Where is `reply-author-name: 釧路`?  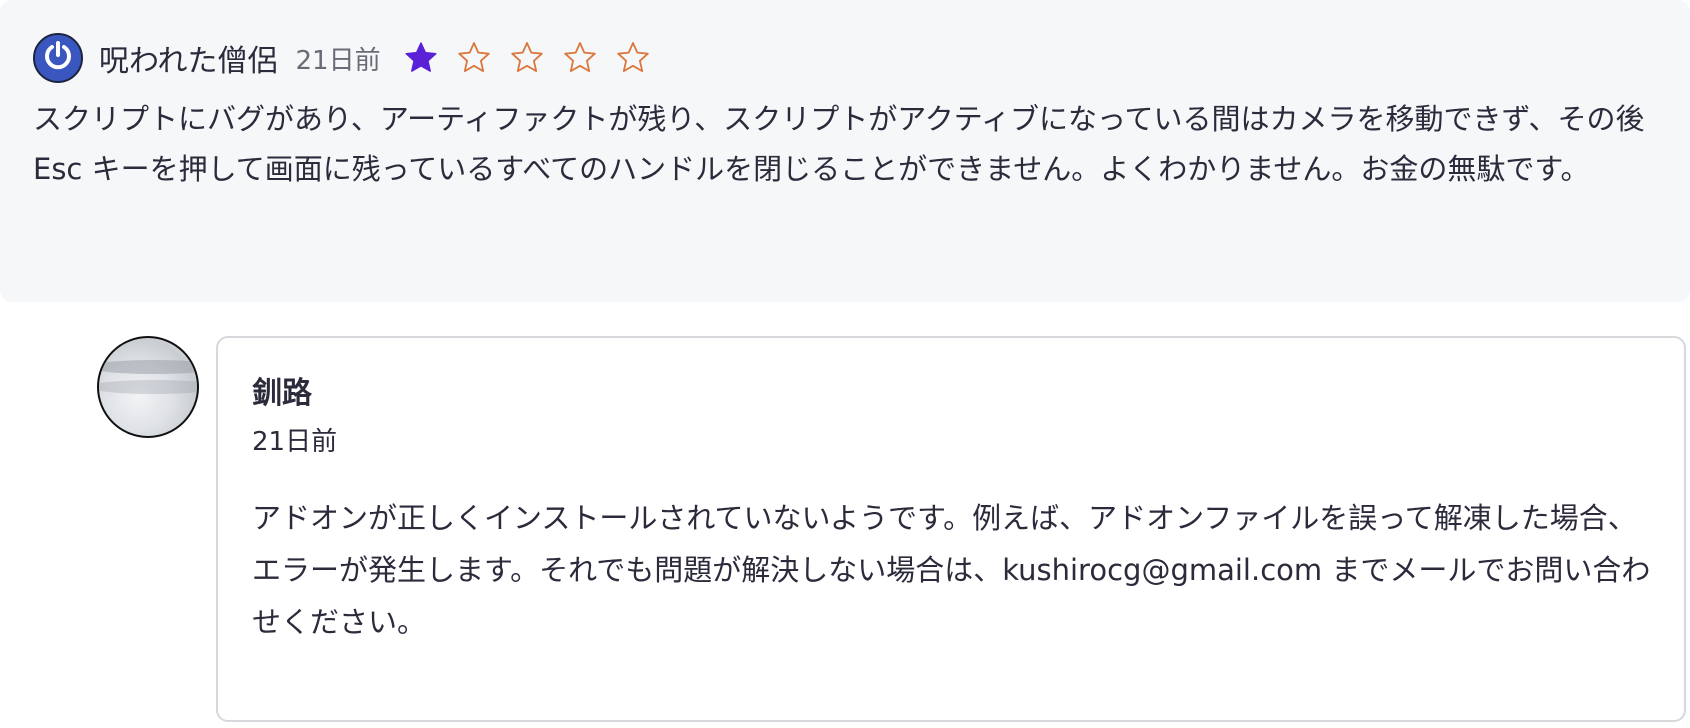
reply-author-name: 釧路 is located at coordinates (951, 394).